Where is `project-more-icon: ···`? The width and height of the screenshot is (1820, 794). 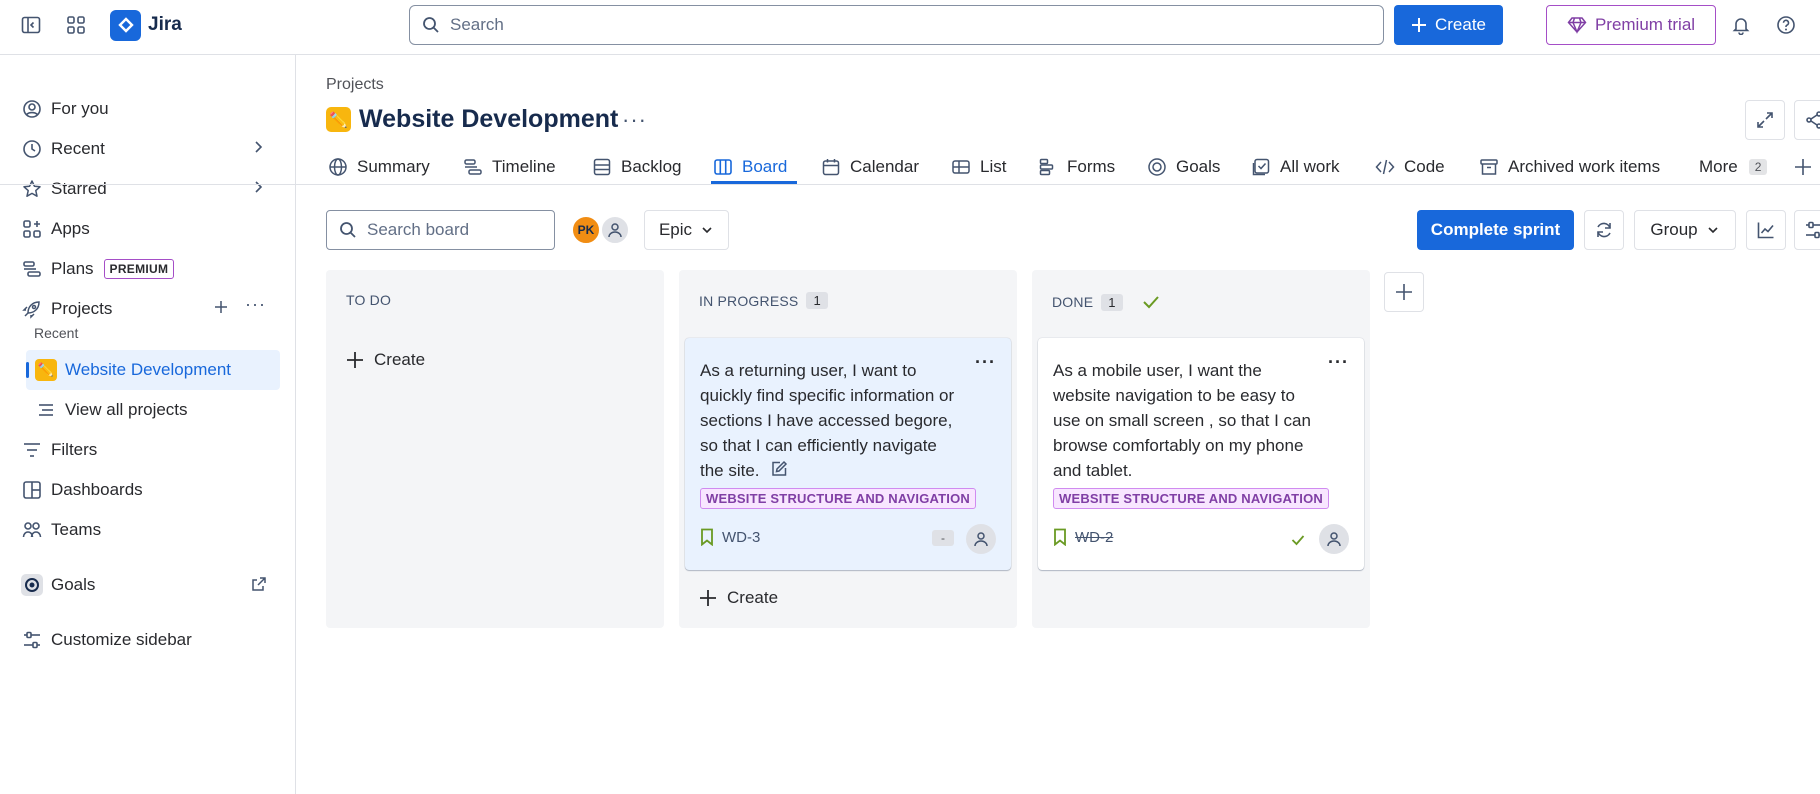
project-more-icon: ··· is located at coordinates (634, 120).